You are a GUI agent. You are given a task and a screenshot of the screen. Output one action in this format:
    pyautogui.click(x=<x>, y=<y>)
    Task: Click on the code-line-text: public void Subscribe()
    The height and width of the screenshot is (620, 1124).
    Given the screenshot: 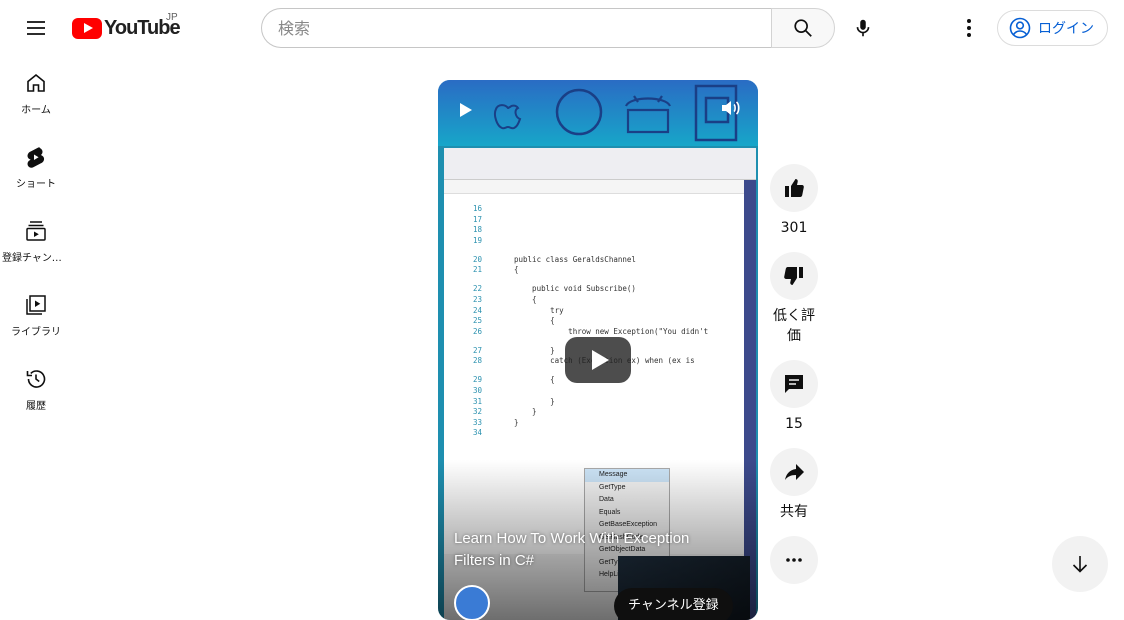 What is the action you would take?
    pyautogui.click(x=575, y=289)
    